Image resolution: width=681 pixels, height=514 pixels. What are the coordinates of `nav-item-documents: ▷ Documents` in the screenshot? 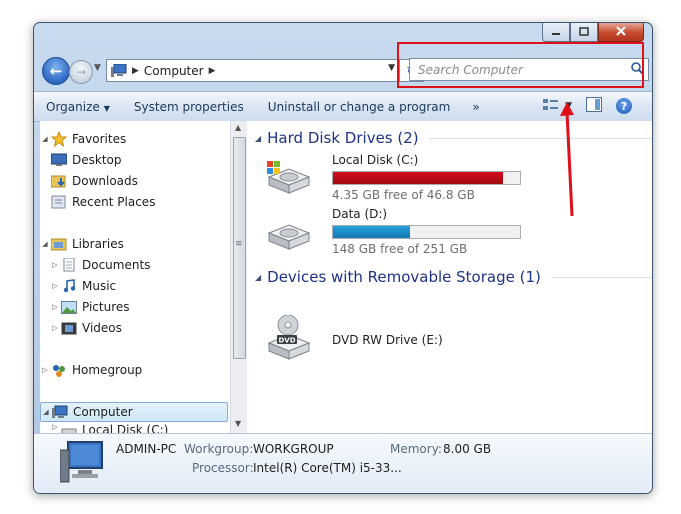 It's located at (144, 265).